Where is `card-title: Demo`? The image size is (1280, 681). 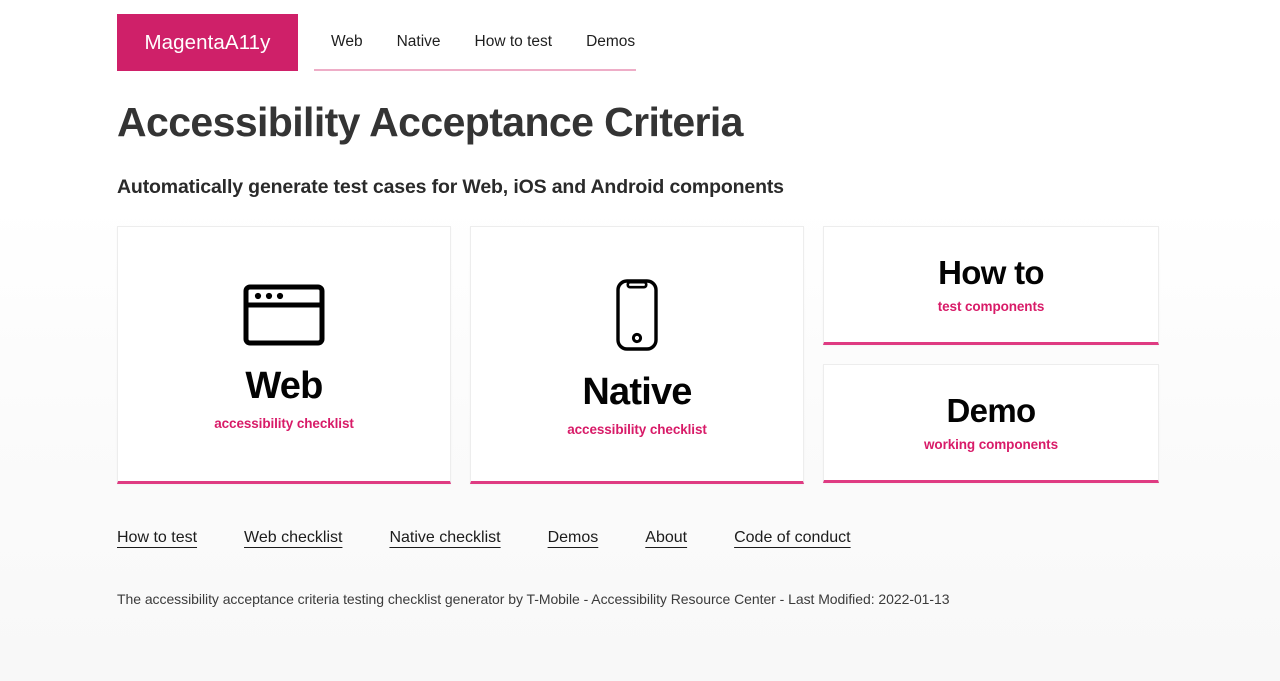
card-title: Demo is located at coordinates (991, 411).